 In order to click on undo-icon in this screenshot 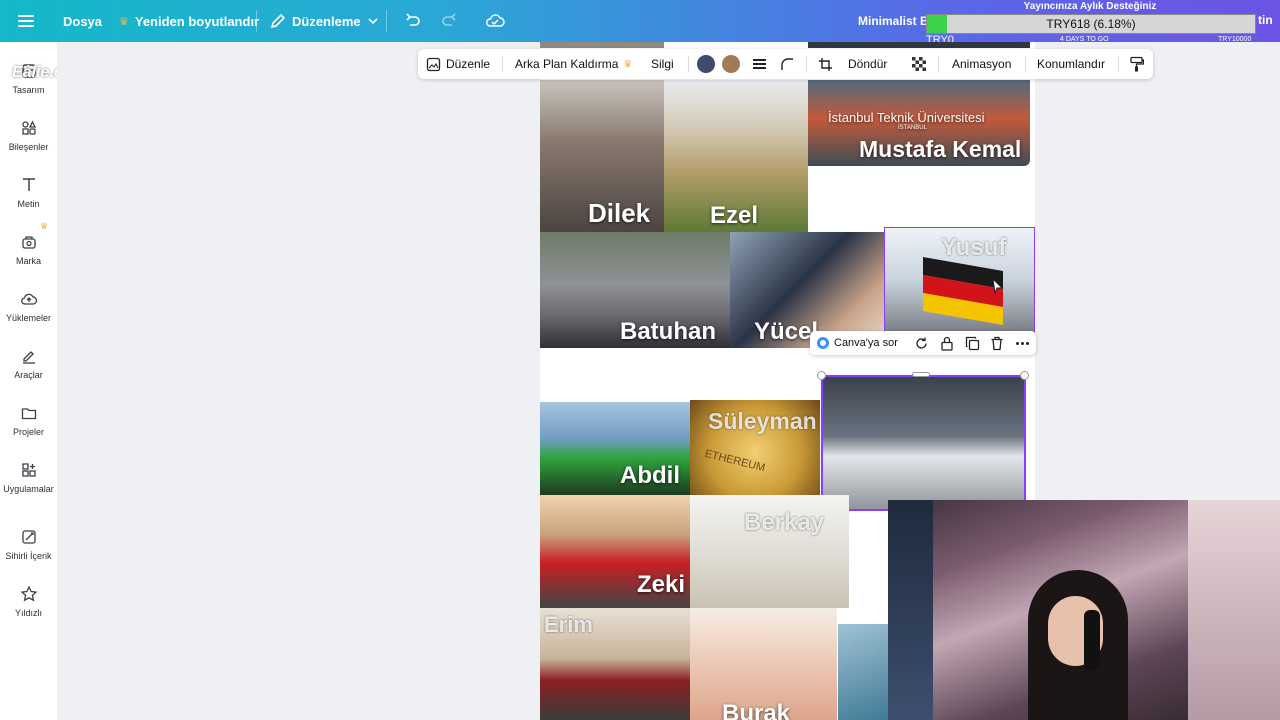, I will do `click(413, 19)`.